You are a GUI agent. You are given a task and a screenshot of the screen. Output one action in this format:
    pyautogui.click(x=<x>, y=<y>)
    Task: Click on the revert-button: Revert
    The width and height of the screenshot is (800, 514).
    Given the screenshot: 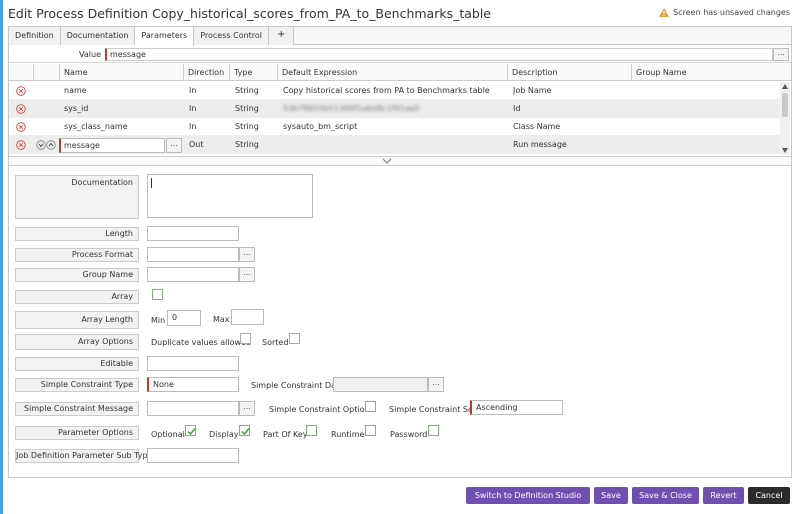 What is the action you would take?
    pyautogui.click(x=723, y=495)
    